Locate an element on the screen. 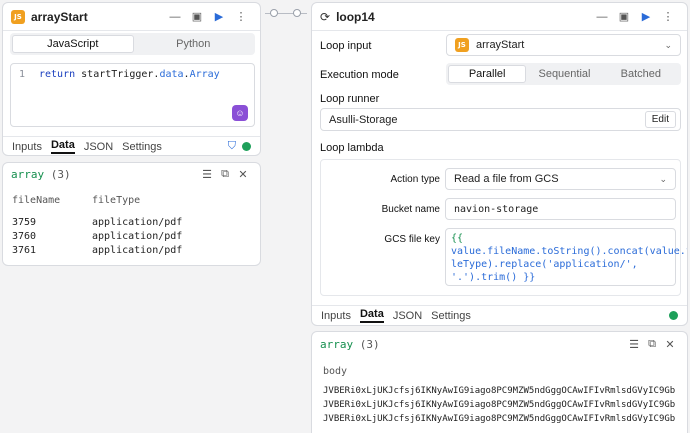  table-row: 3760 application/pdf is located at coordinates (131, 236).